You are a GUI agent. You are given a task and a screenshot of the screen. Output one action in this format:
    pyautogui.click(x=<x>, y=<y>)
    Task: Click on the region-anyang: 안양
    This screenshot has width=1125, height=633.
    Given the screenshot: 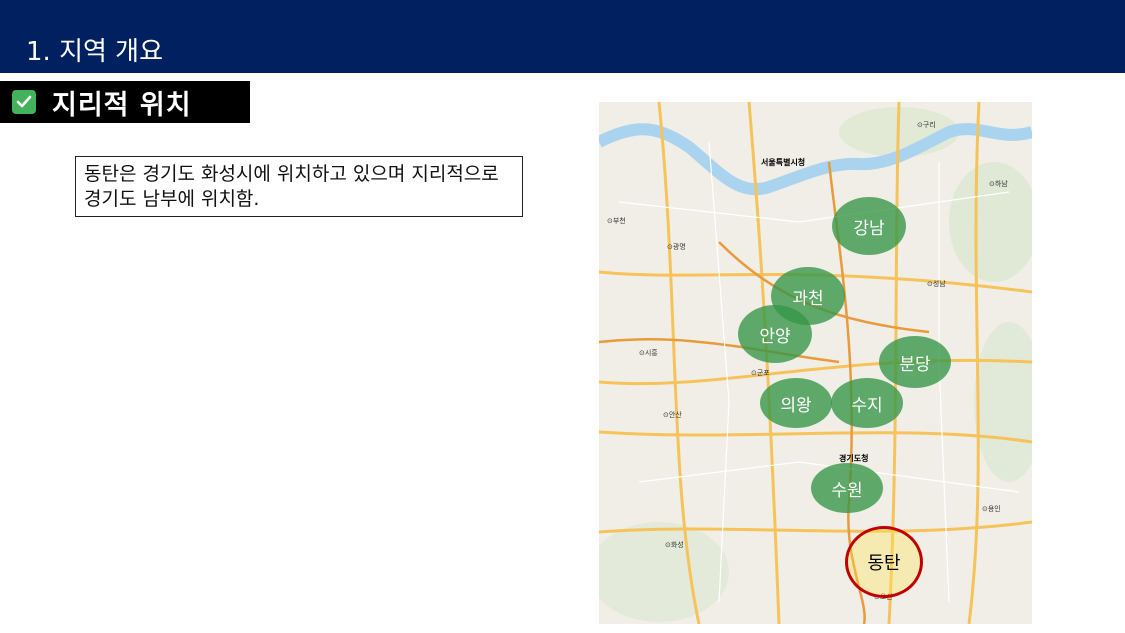 What is the action you would take?
    pyautogui.click(x=775, y=334)
    